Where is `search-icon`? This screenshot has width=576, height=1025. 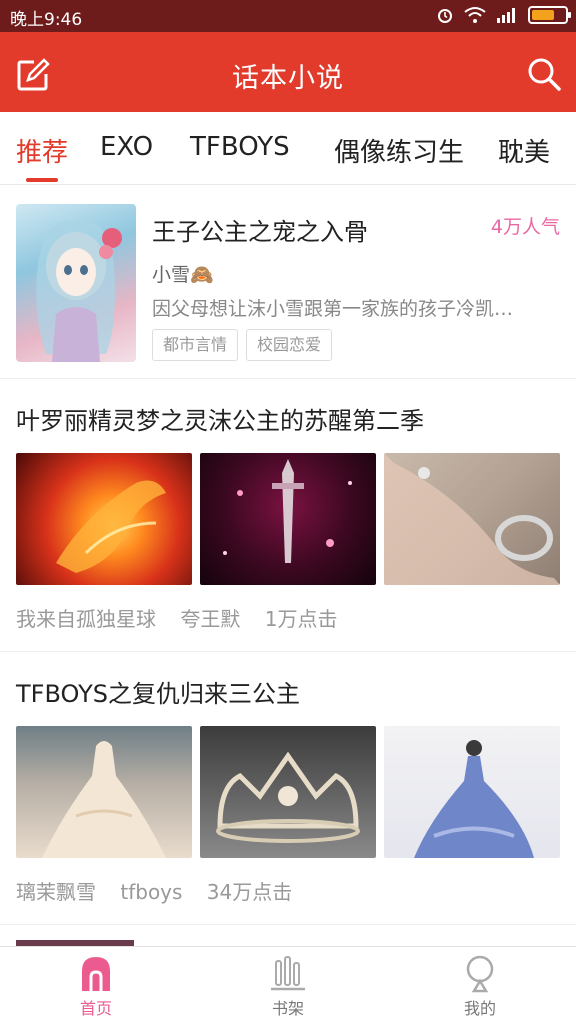
search-icon is located at coordinates (544, 74).